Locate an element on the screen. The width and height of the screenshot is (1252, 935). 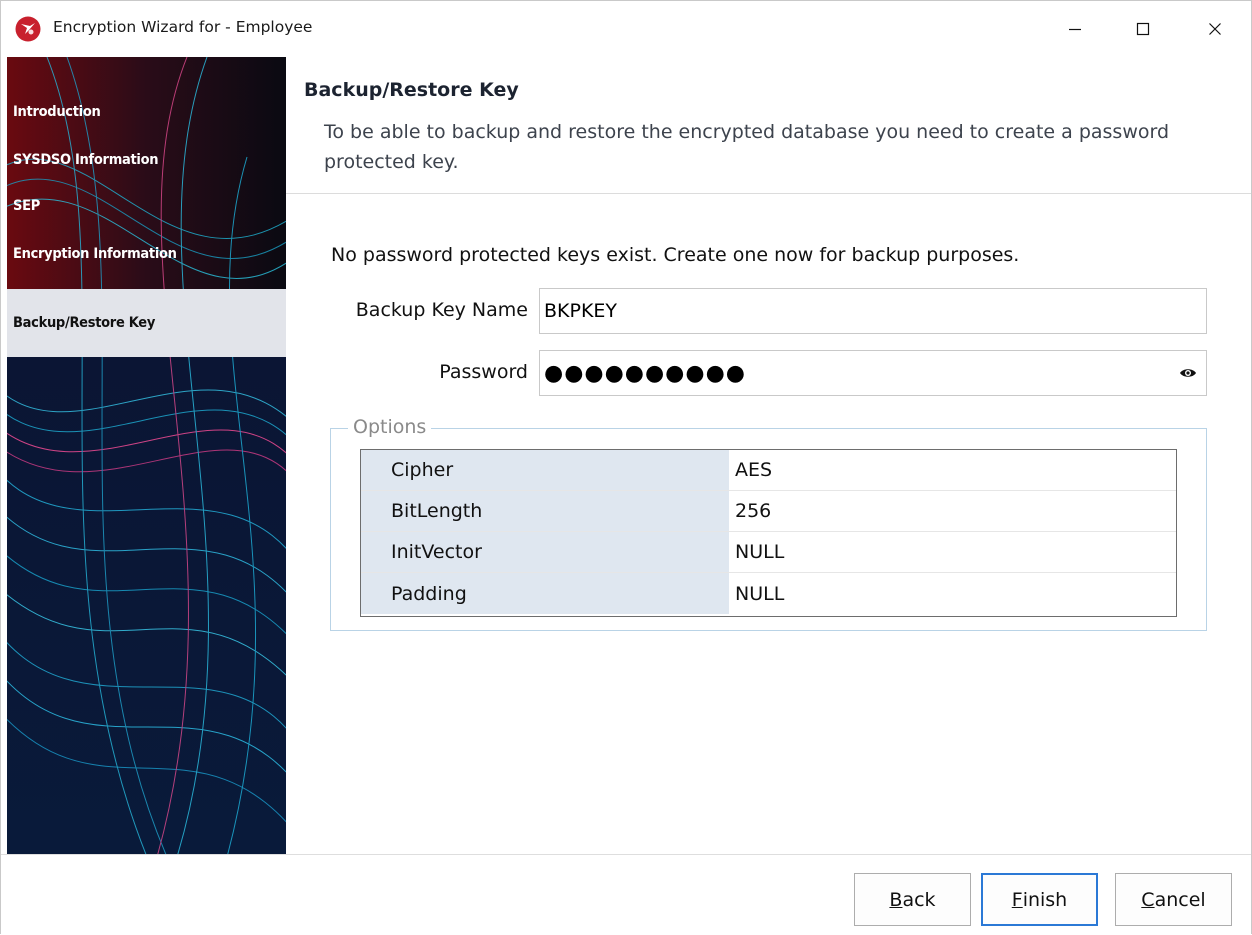
maximize-icon is located at coordinates (1143, 29).